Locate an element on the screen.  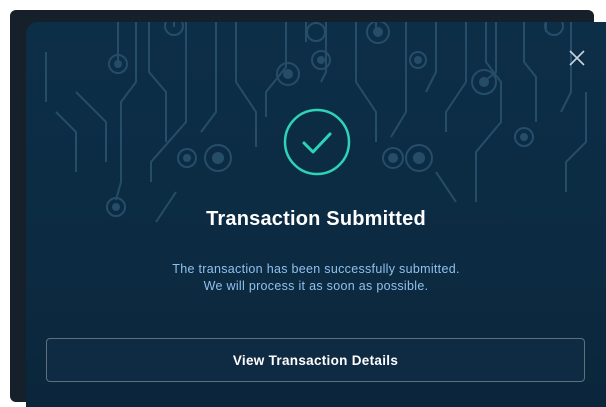
close-icon is located at coordinates (577, 58).